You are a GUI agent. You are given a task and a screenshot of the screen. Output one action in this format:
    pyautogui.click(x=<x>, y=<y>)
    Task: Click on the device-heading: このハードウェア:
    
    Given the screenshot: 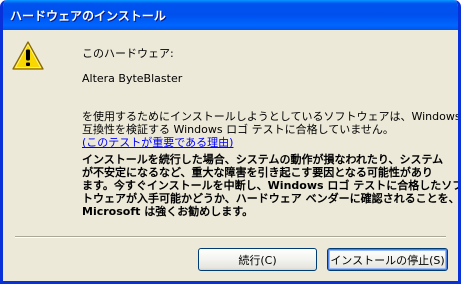 What is the action you would take?
    pyautogui.click(x=128, y=53)
    